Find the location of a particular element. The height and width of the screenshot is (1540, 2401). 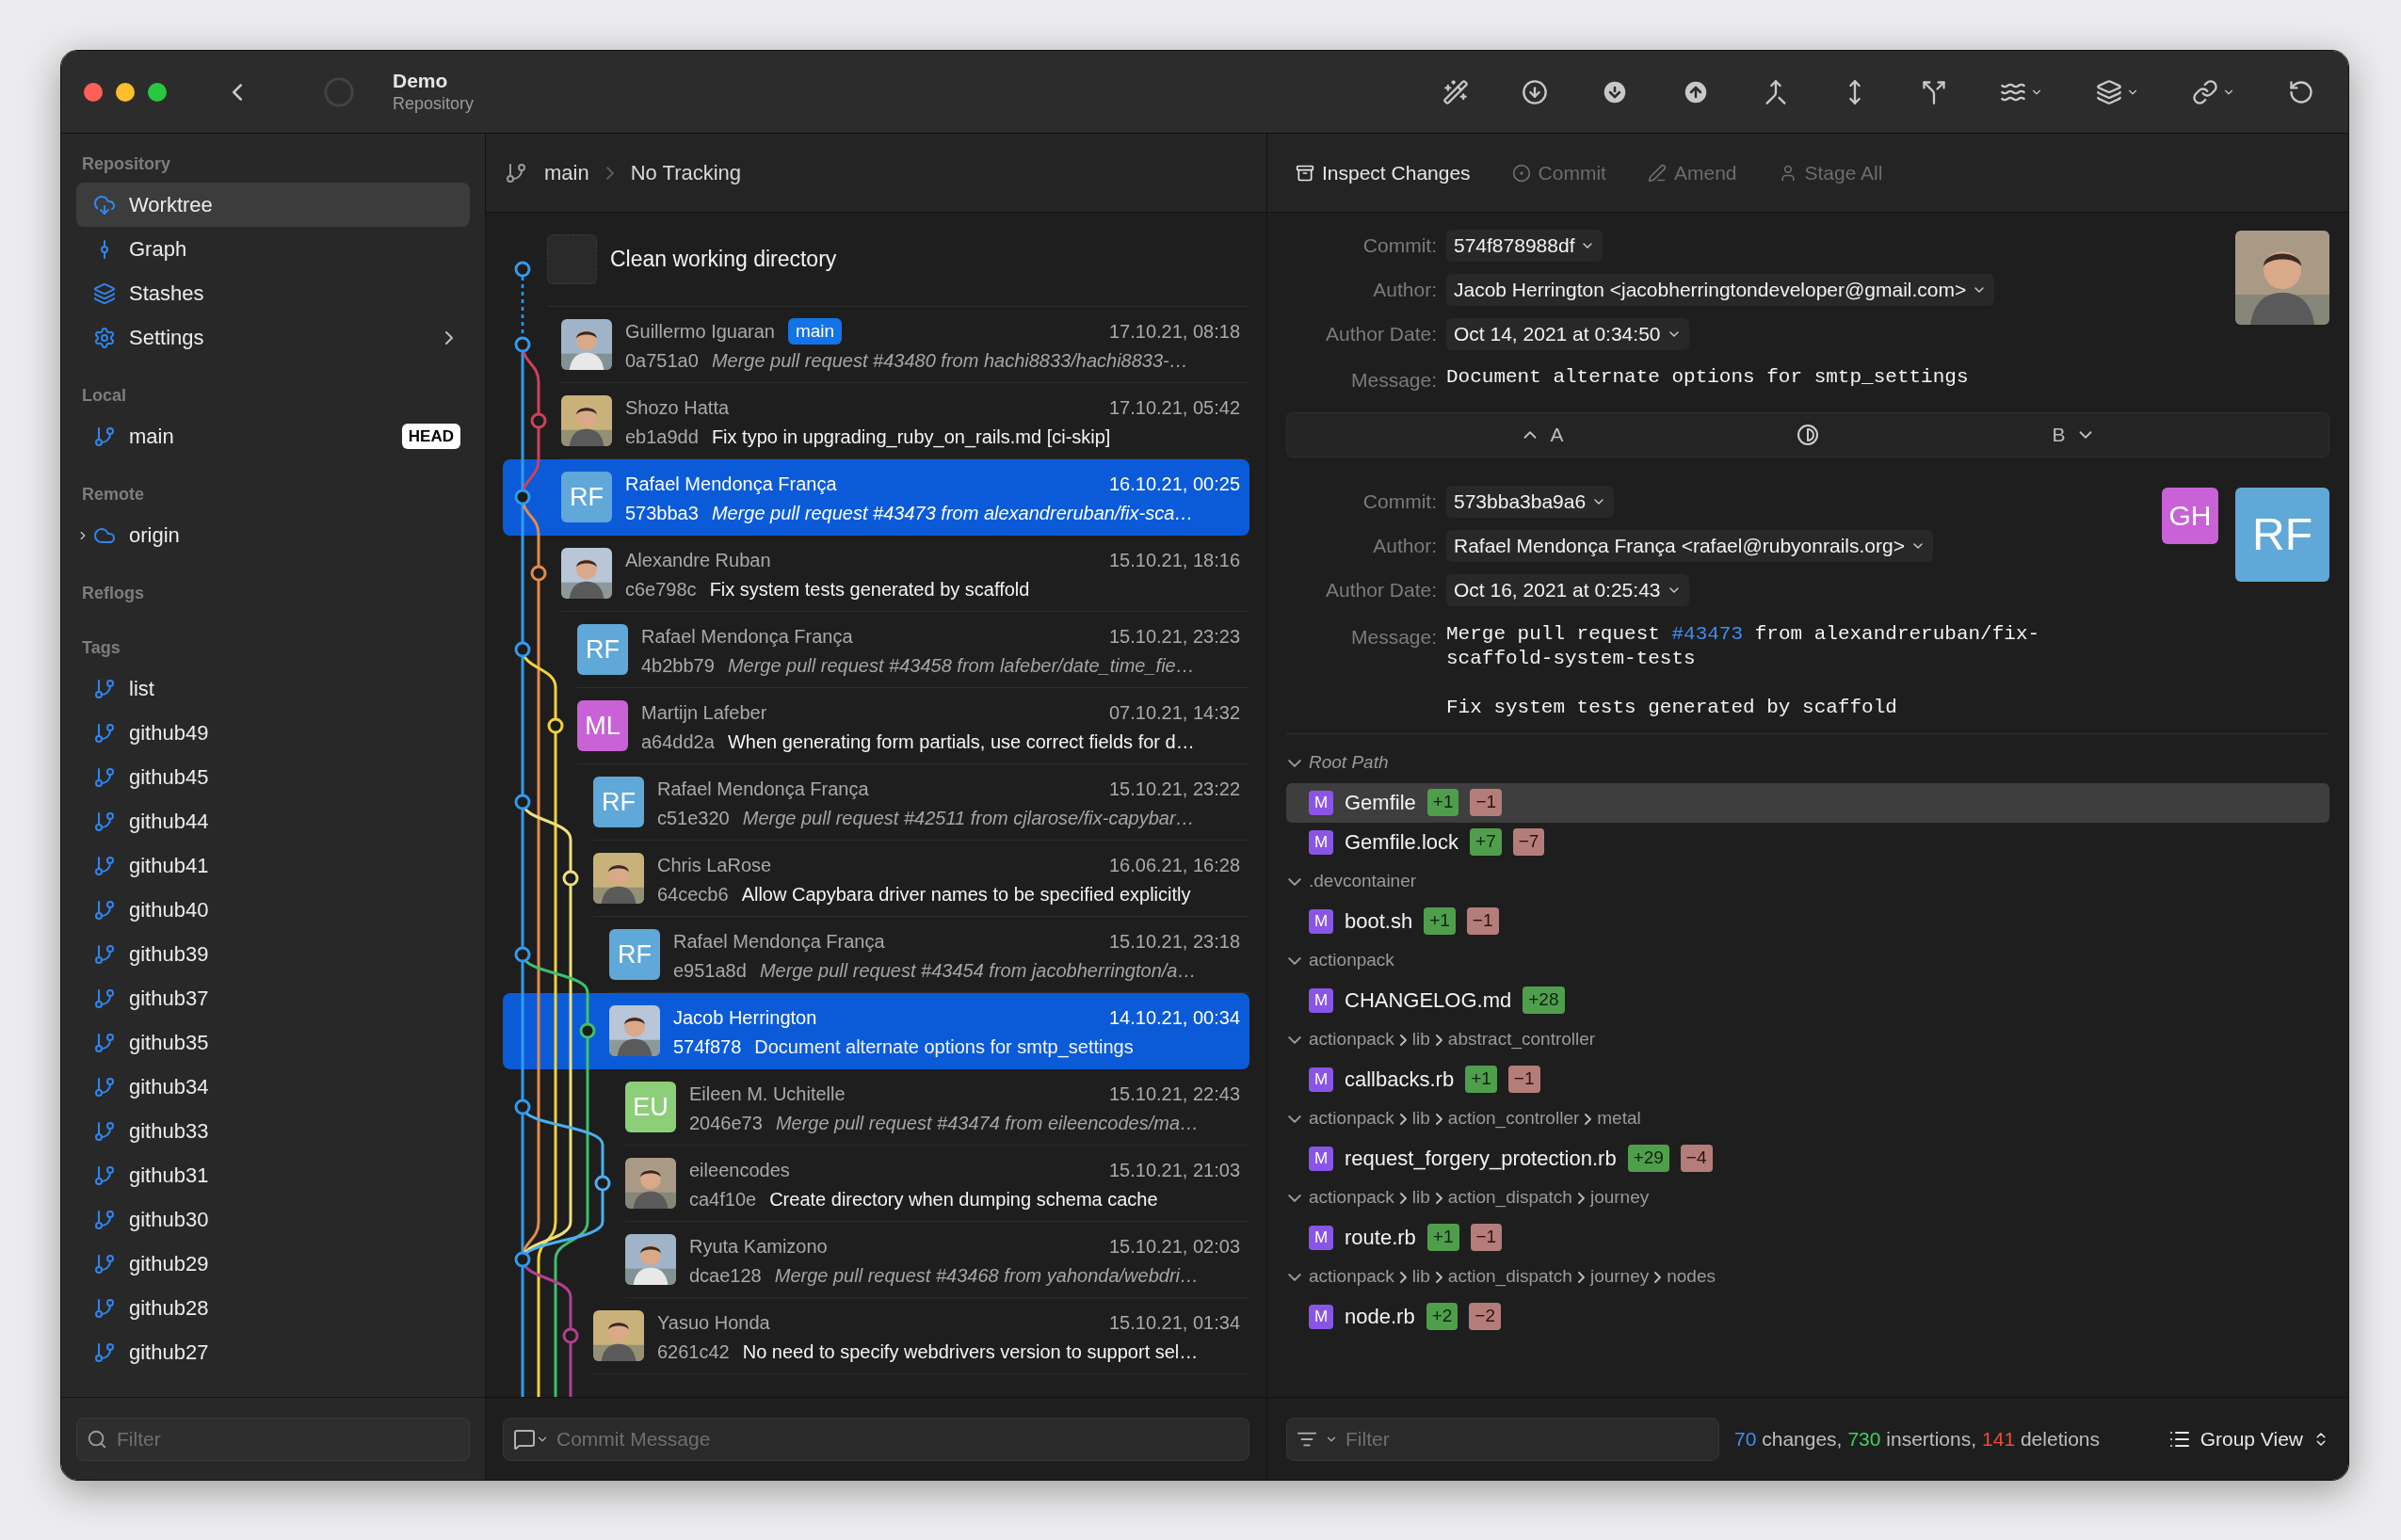

layers-menu-button is located at coordinates (2117, 91).